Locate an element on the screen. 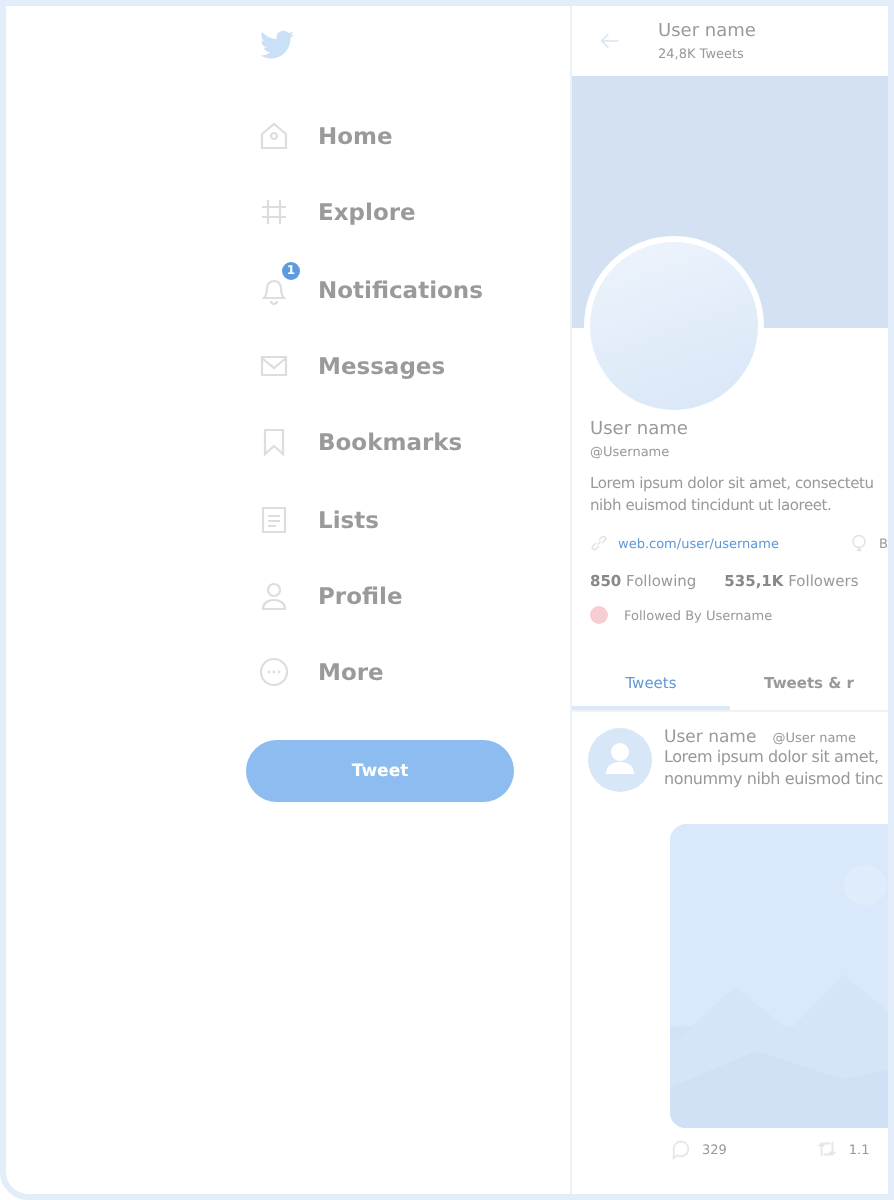 The height and width of the screenshot is (1200, 894). user-avatar-icon is located at coordinates (620, 760).